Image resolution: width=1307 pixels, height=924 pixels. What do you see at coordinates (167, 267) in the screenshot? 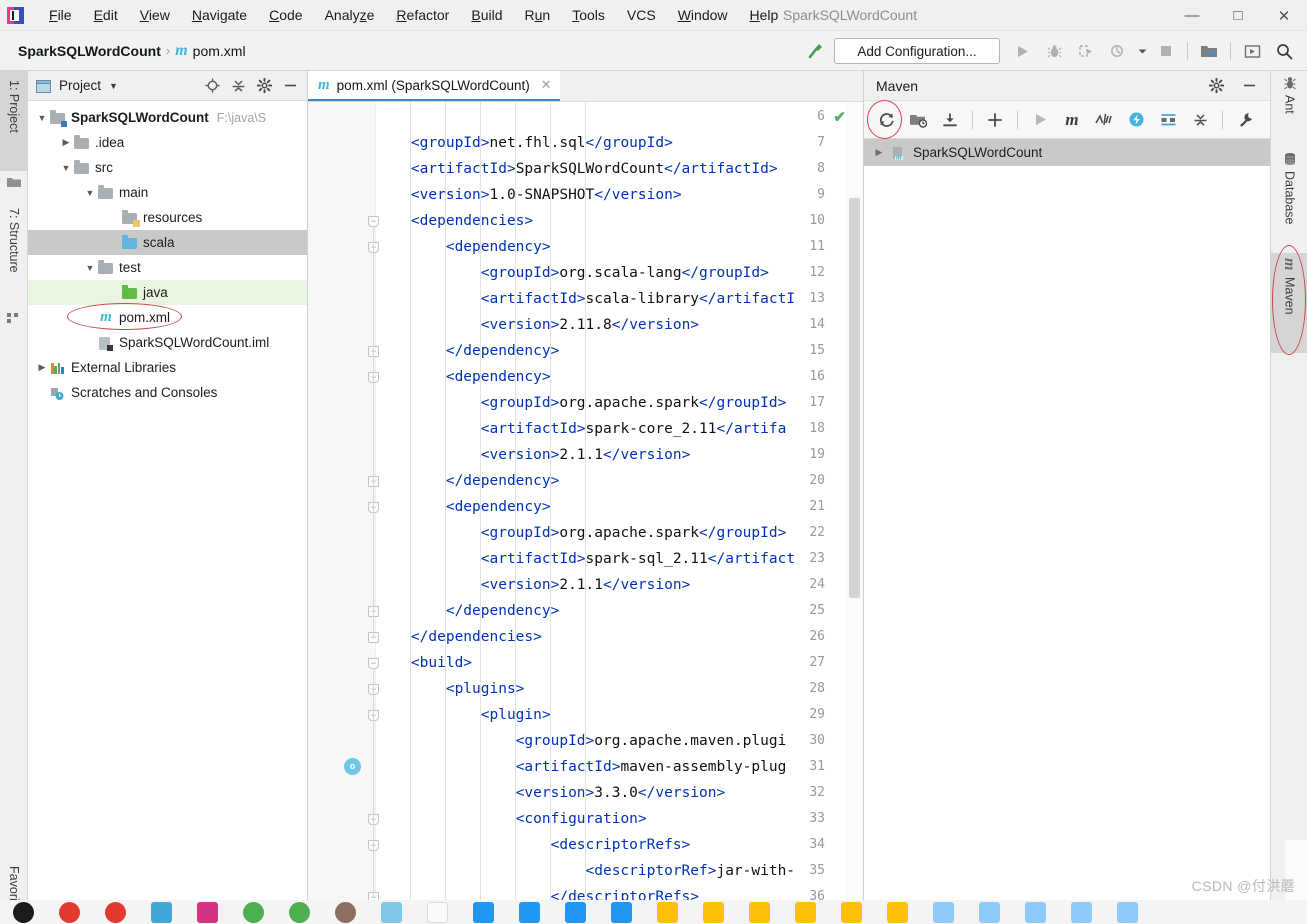
I see `tree-row-test: ▼ test` at bounding box center [167, 267].